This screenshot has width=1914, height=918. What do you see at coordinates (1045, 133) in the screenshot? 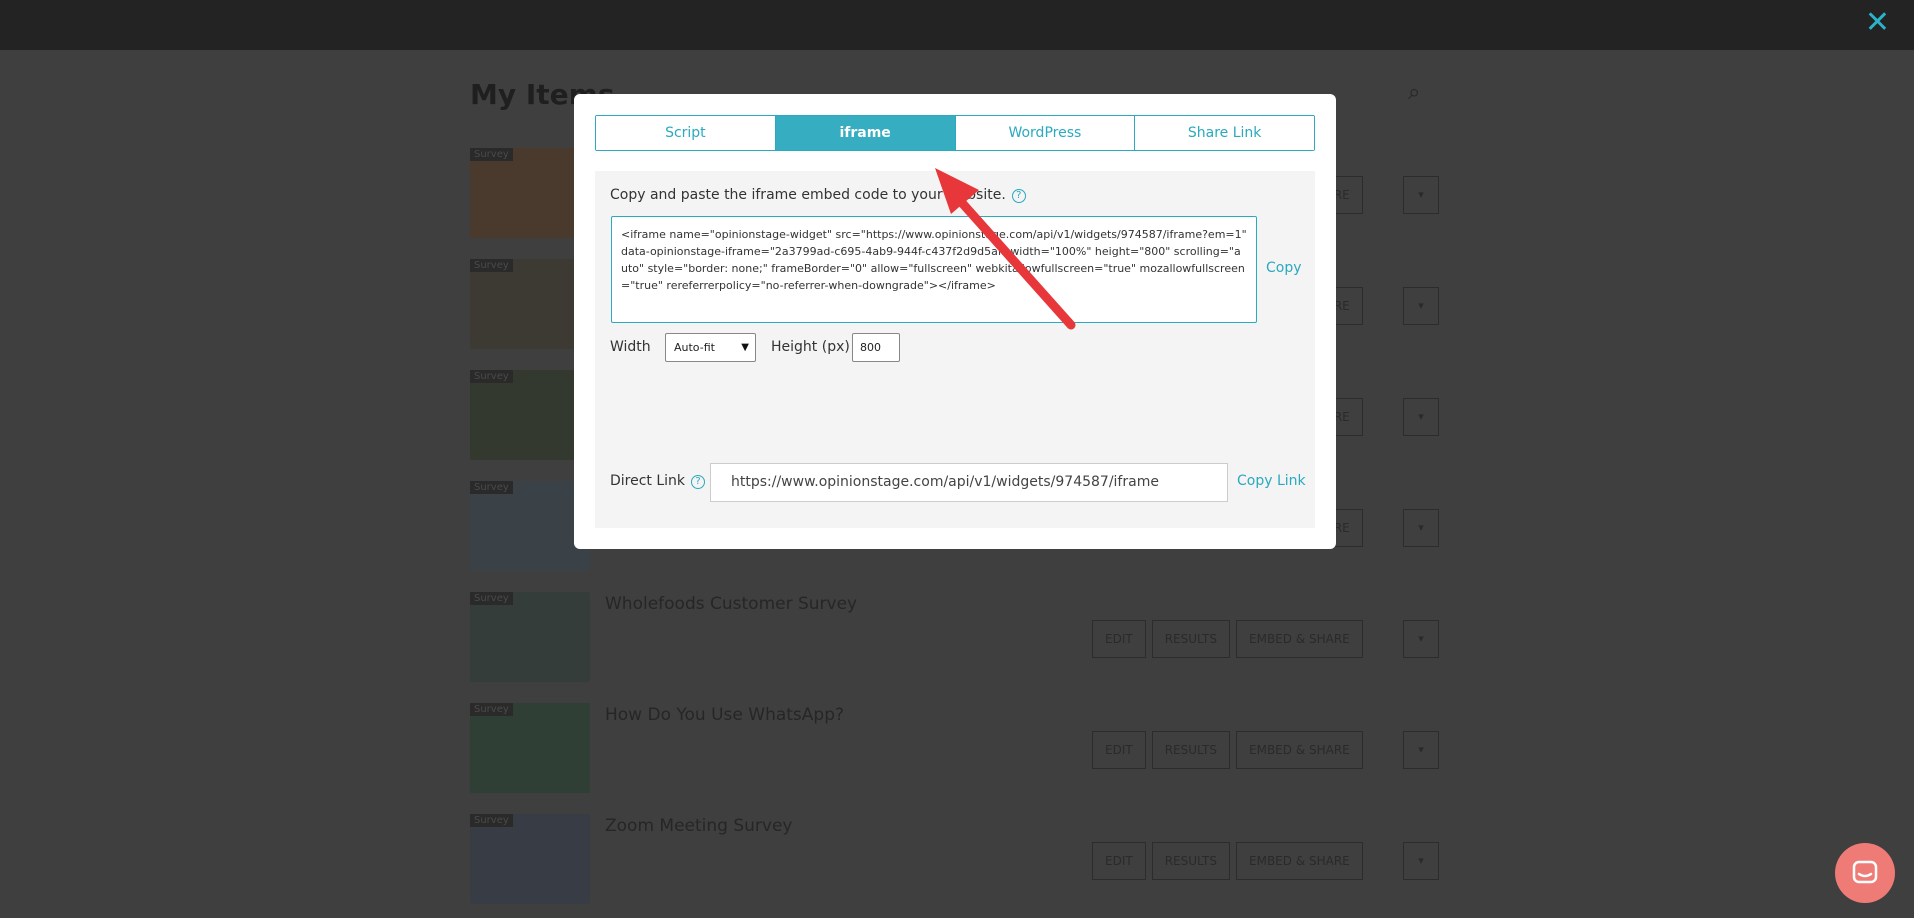
I see `tab-wordpress: WordPress` at bounding box center [1045, 133].